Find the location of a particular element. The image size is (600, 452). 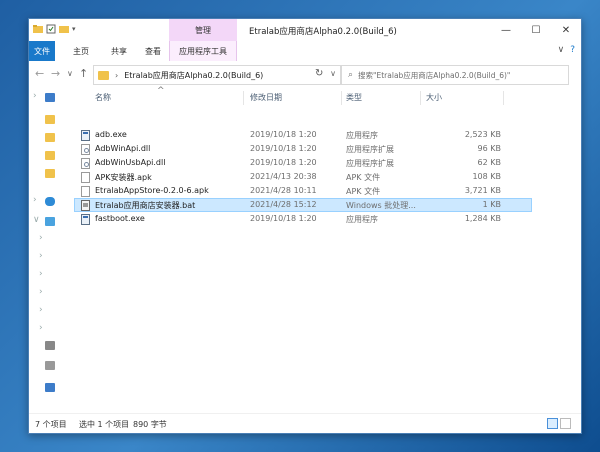

tab-application-tools: 应用程序工具 is located at coordinates (203, 51).